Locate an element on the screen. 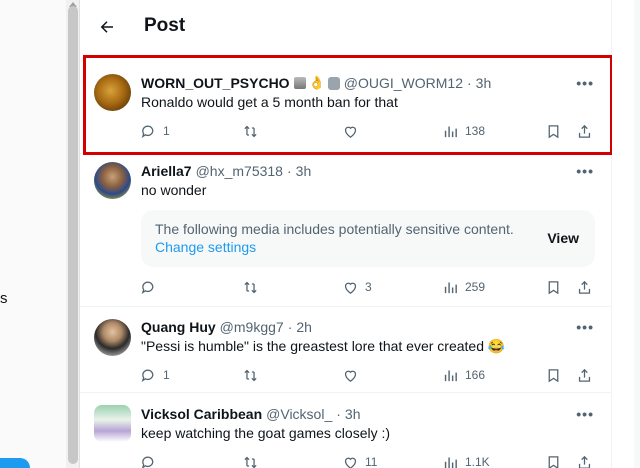  views-button: 259 is located at coordinates (463, 287).